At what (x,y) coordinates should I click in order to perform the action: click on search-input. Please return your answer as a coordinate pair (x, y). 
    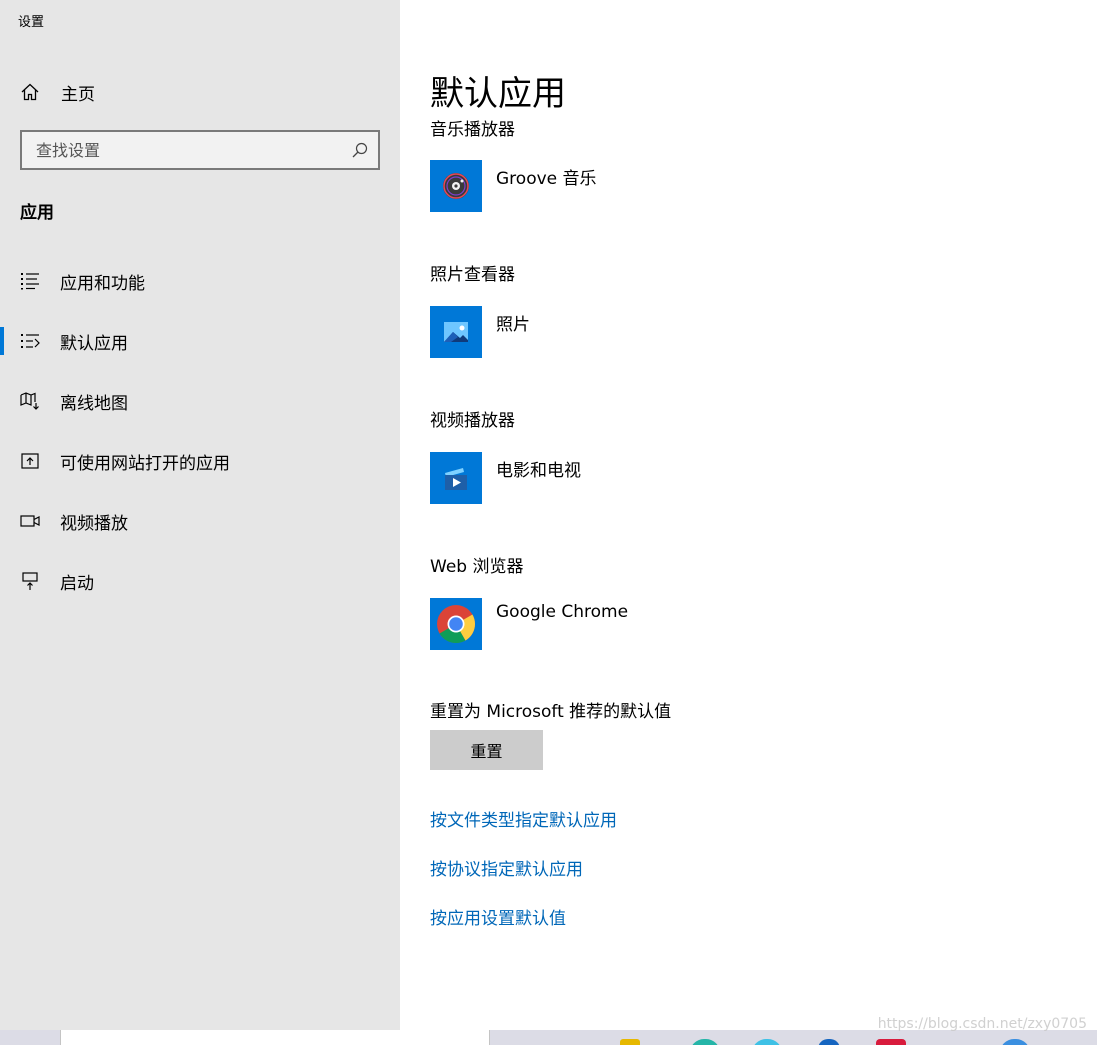
    Looking at the image, I should click on (186, 150).